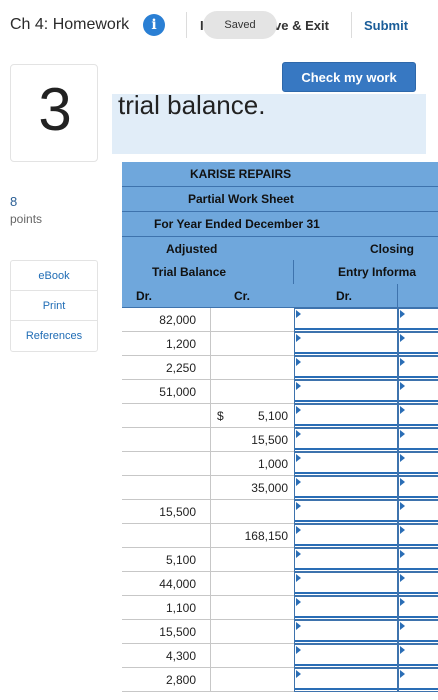  Describe the element at coordinates (180, 368) in the screenshot. I see `trial-balance-debit-cell: 2,250` at that location.